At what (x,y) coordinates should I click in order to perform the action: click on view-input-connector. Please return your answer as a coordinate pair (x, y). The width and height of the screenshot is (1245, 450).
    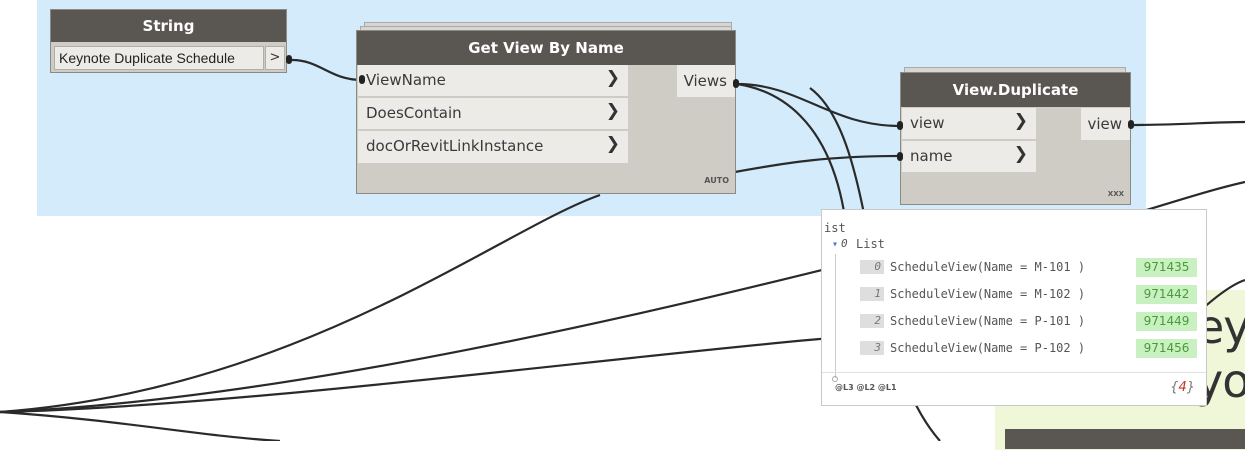
    Looking at the image, I should click on (900, 125).